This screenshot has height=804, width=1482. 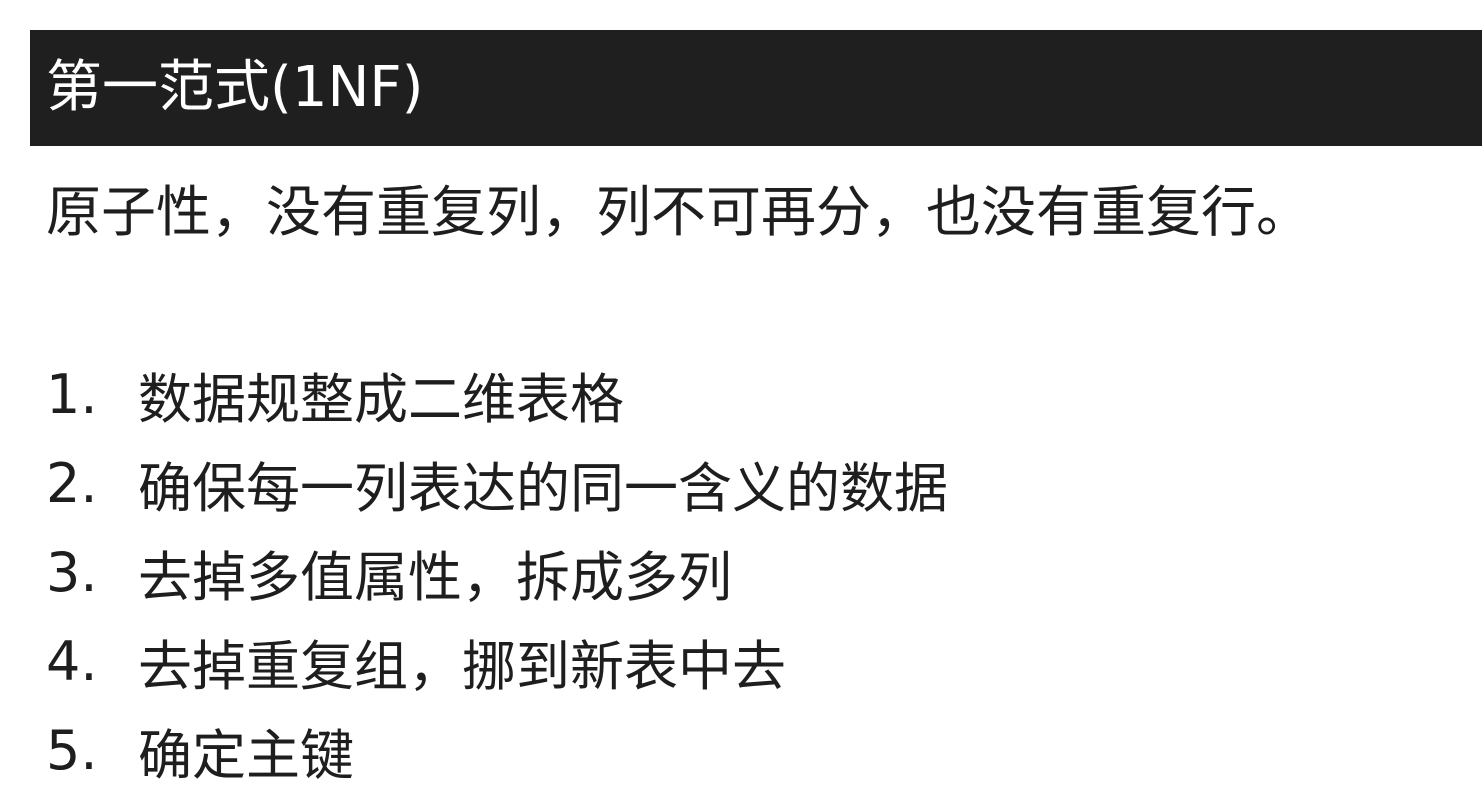 I want to click on step-text: 去掉重复组，挪到新表中去, so click(x=462, y=666).